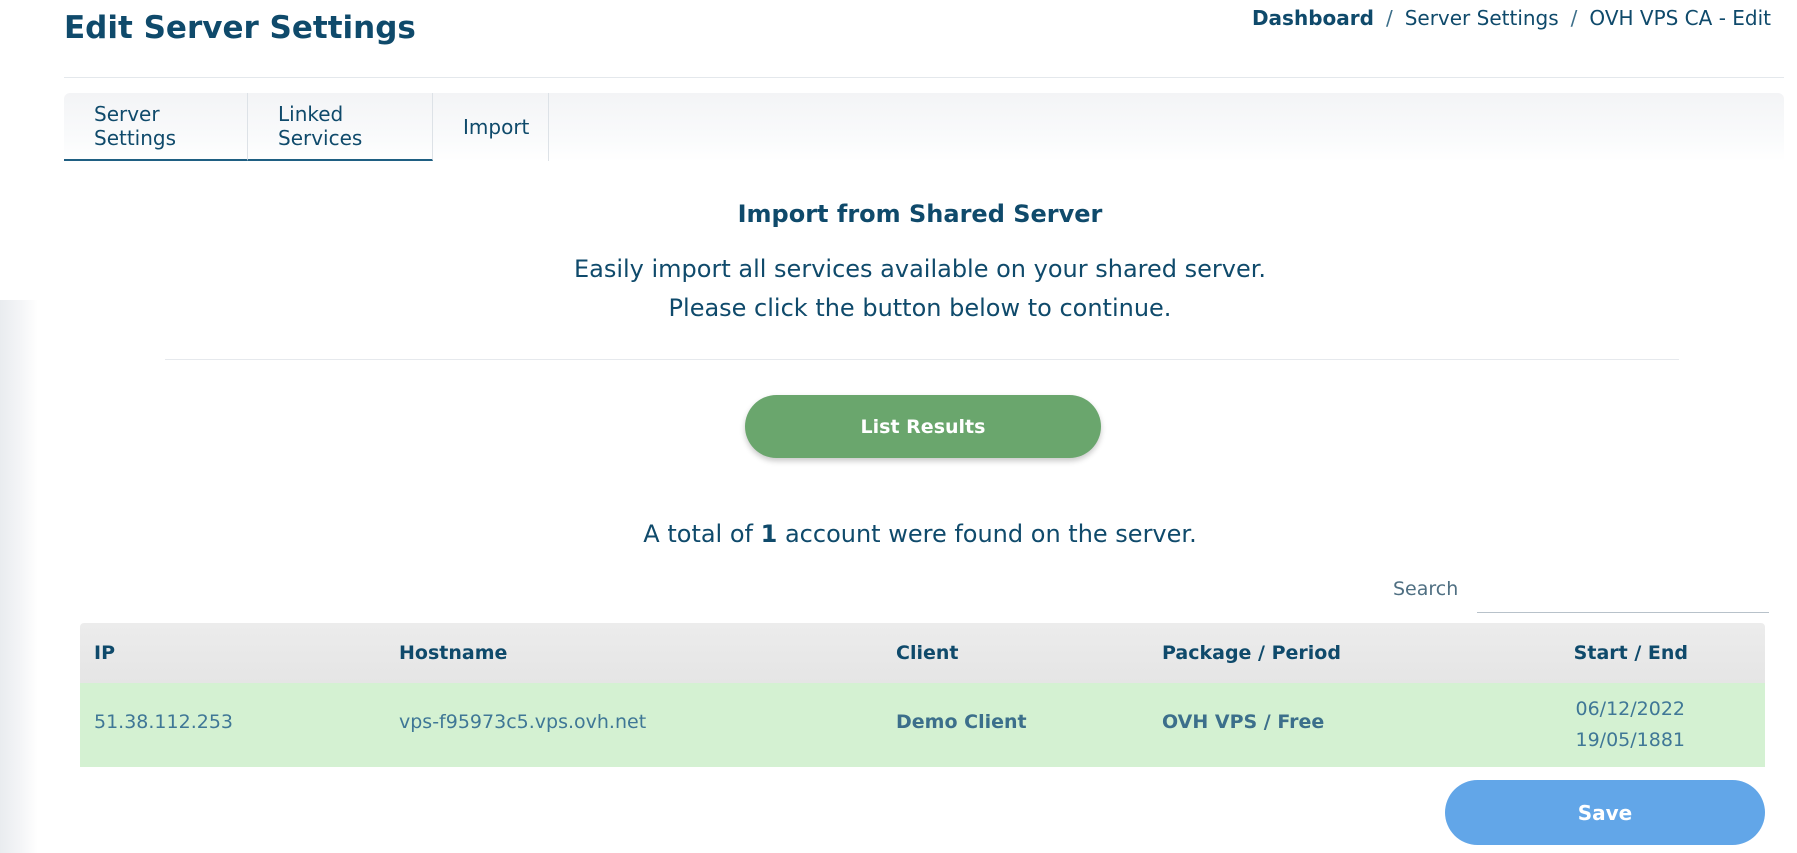  I want to click on column-header-start-end: Start / End, so click(1631, 653).